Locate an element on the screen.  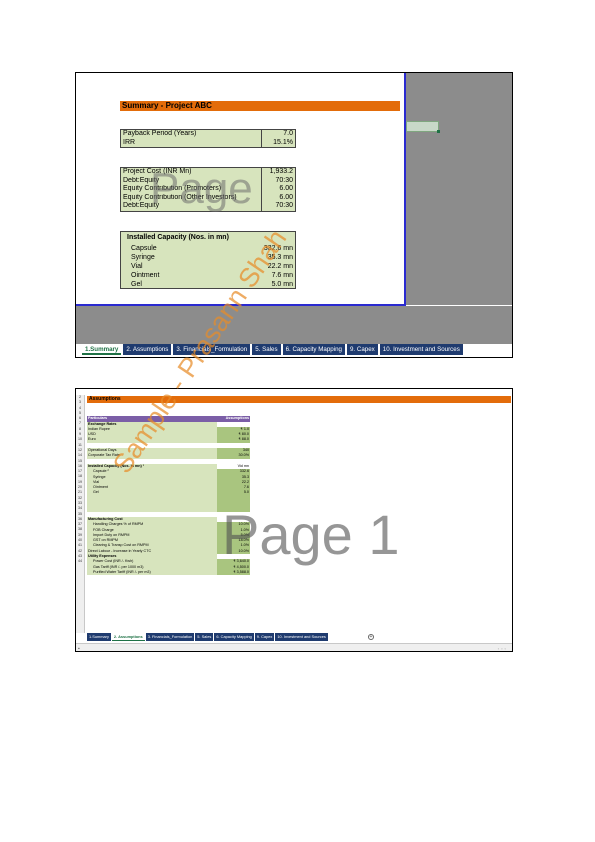
status-bar: ▪ ▫▫▫ is located at coordinates (294, 647).